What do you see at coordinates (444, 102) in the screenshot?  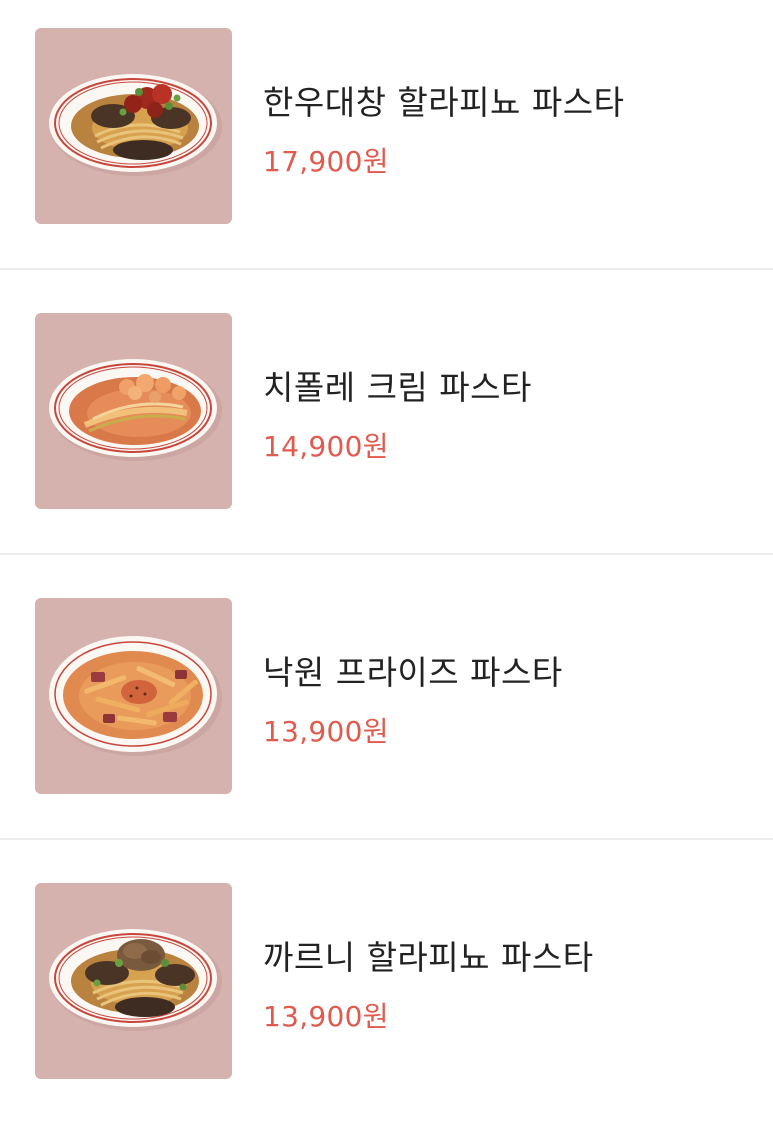 I see `menu-item-name: 한우대창 할라피뇨 파스타` at bounding box center [444, 102].